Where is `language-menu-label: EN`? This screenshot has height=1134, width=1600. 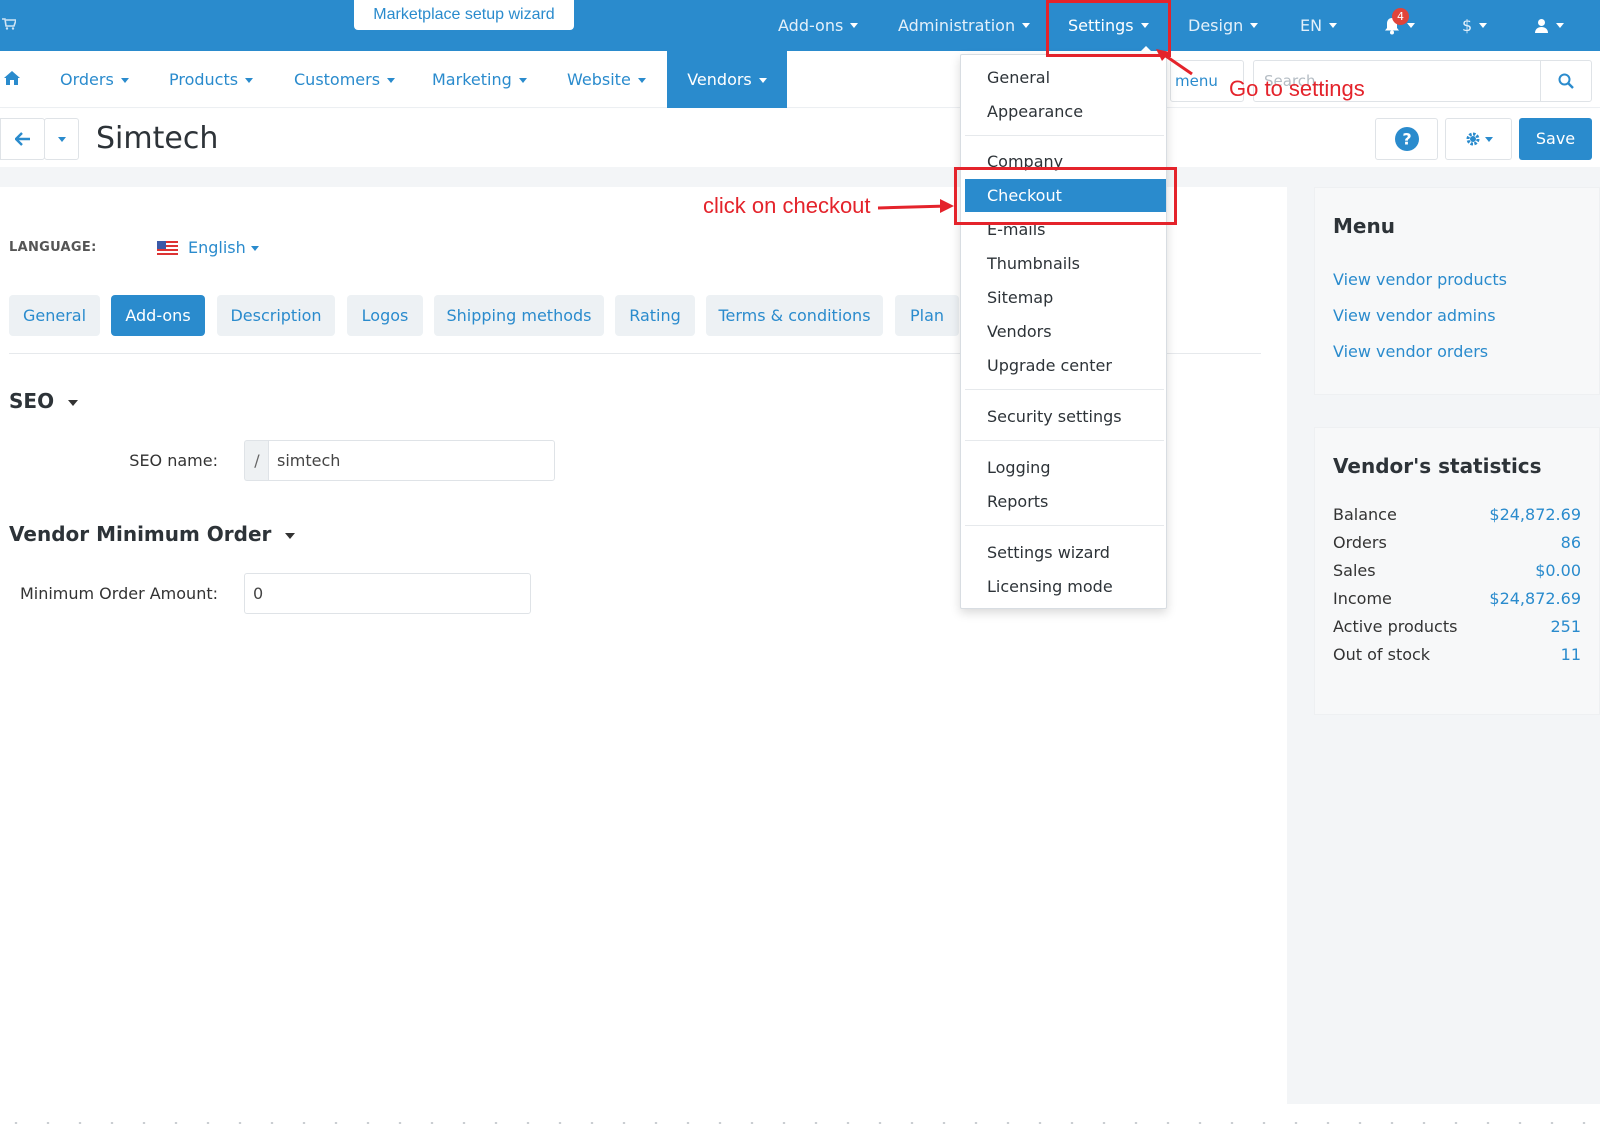
language-menu-label: EN is located at coordinates (1311, 25).